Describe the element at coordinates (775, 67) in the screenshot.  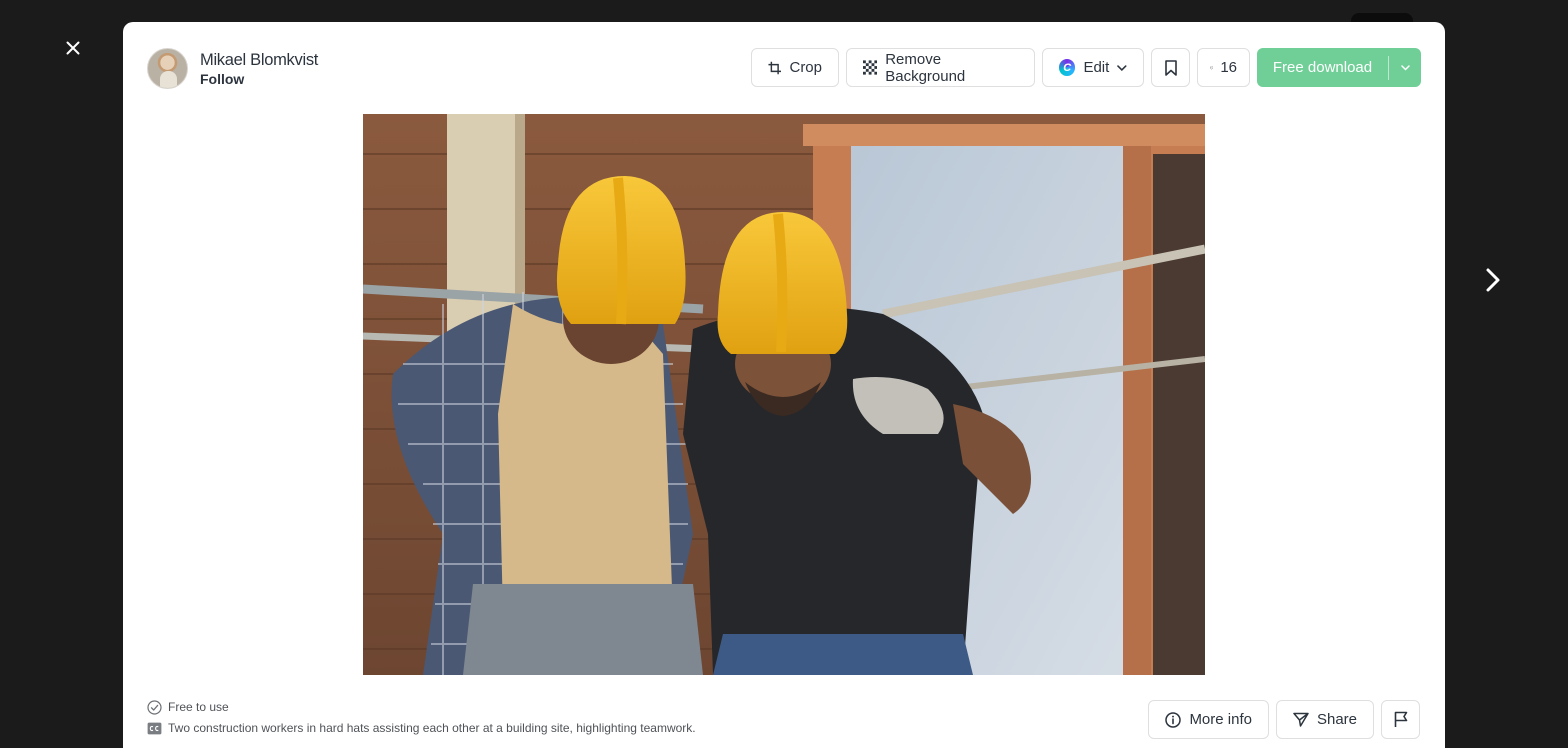
I see `crop-icon` at that location.